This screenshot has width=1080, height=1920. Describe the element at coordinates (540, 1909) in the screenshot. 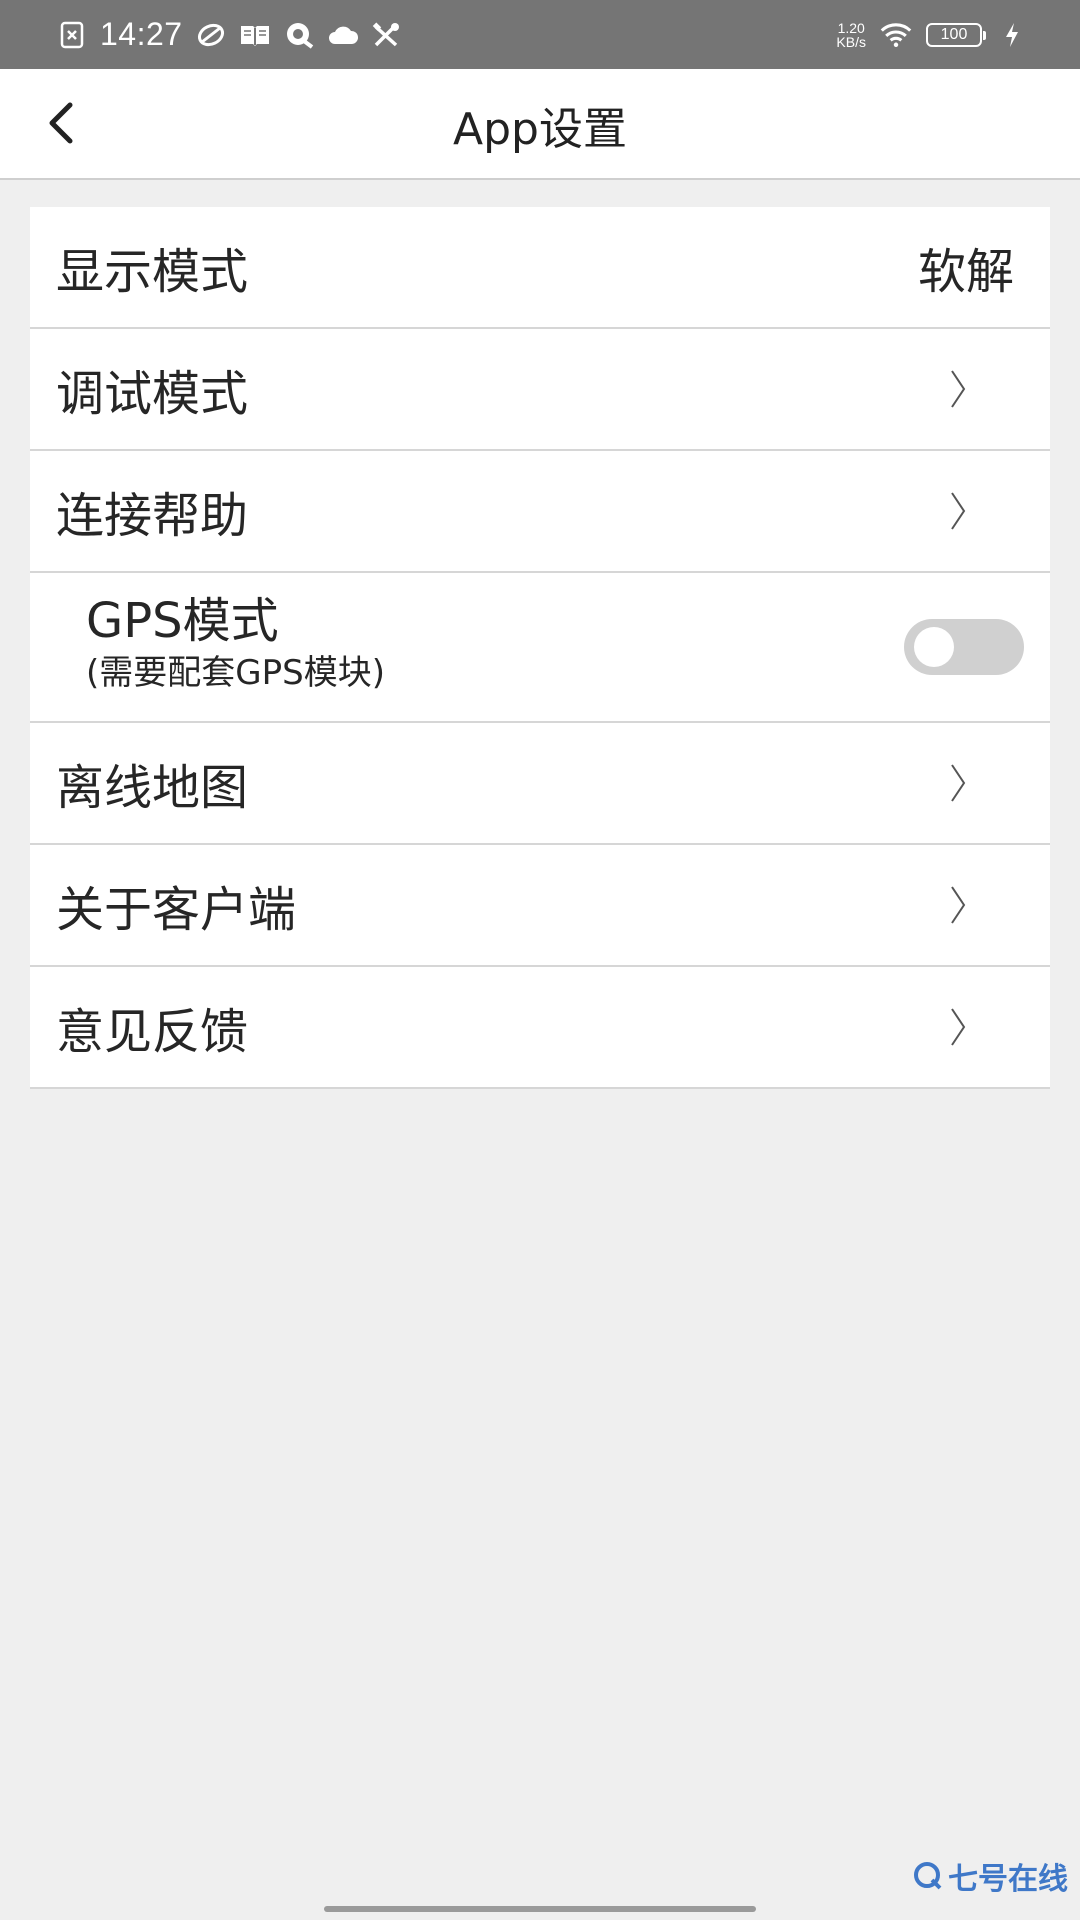

I see `home-indicator` at that location.